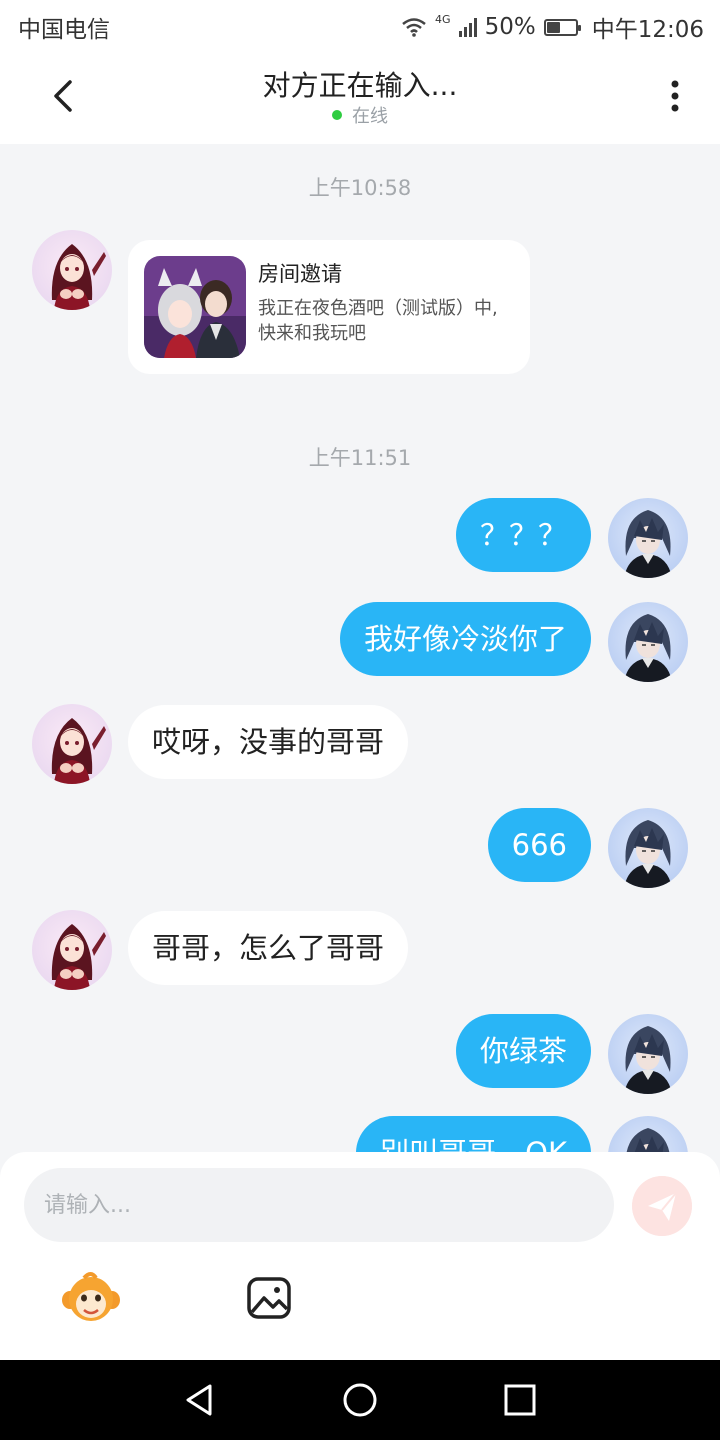  Describe the element at coordinates (360, 458) in the screenshot. I see `timestamp: 上午11:51` at that location.